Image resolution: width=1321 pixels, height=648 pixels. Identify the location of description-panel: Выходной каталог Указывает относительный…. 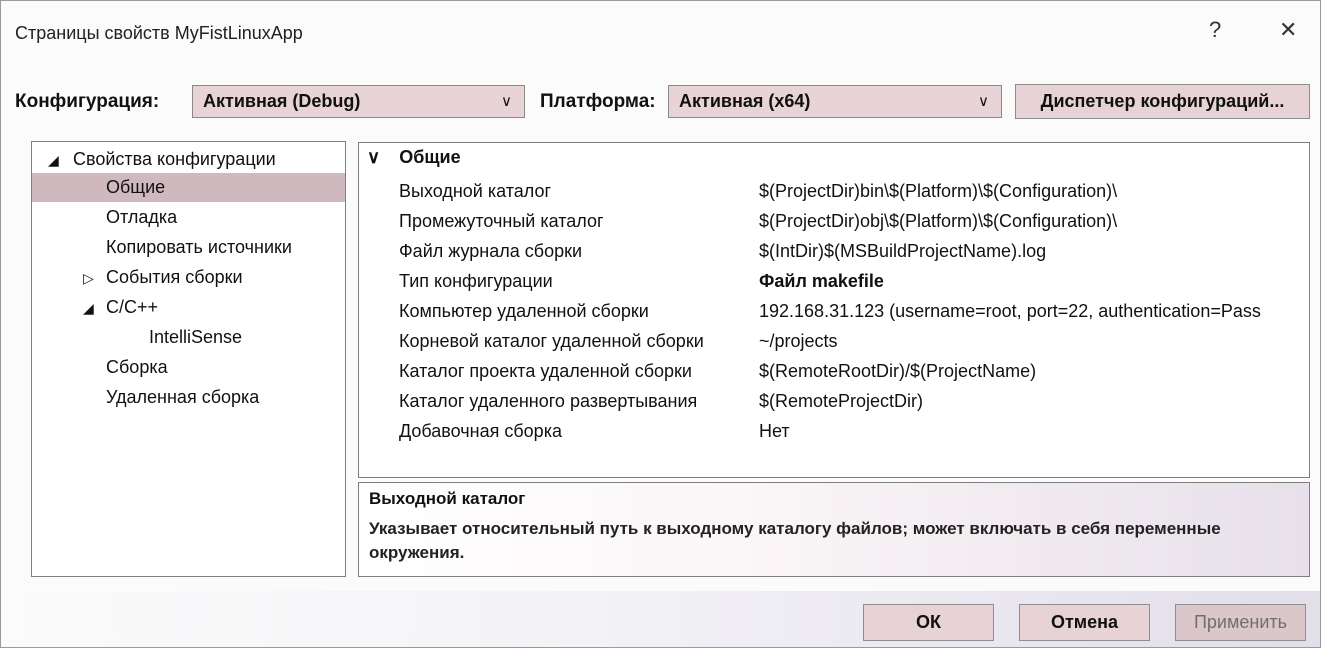
(834, 529).